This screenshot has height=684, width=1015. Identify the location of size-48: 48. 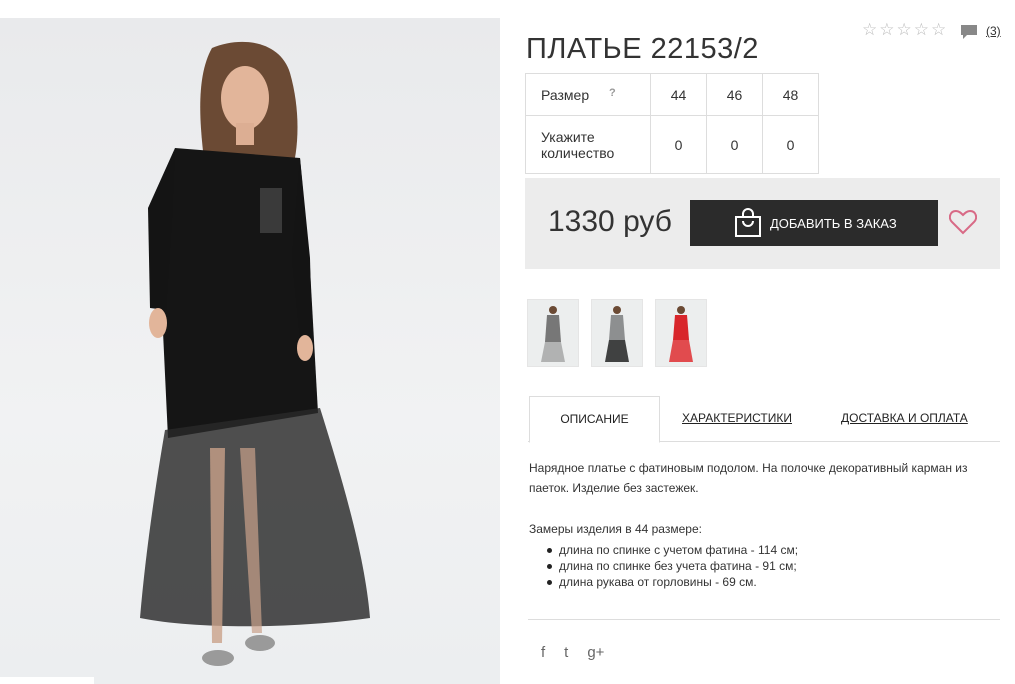
(790, 94).